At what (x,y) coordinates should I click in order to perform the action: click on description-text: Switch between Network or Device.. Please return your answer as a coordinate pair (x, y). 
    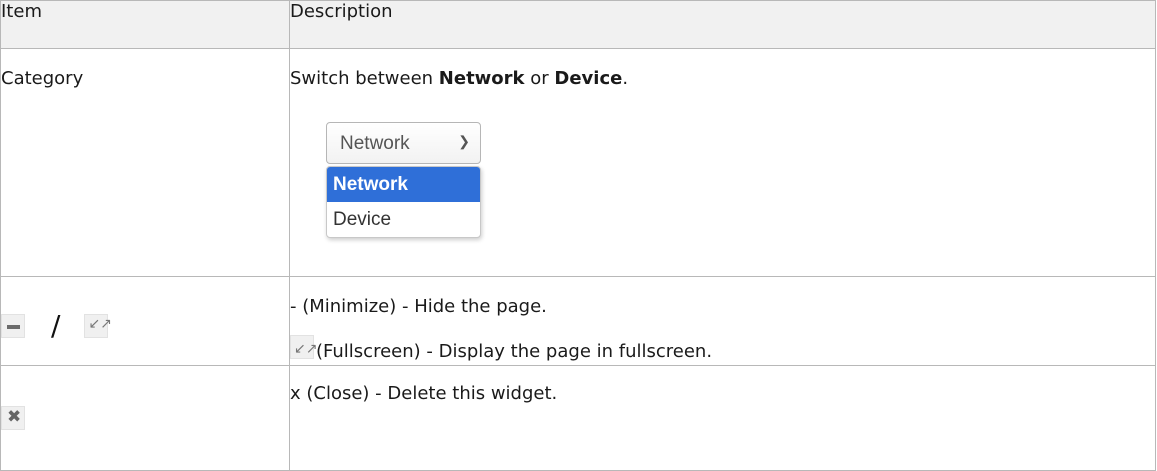
    Looking at the image, I should click on (459, 78).